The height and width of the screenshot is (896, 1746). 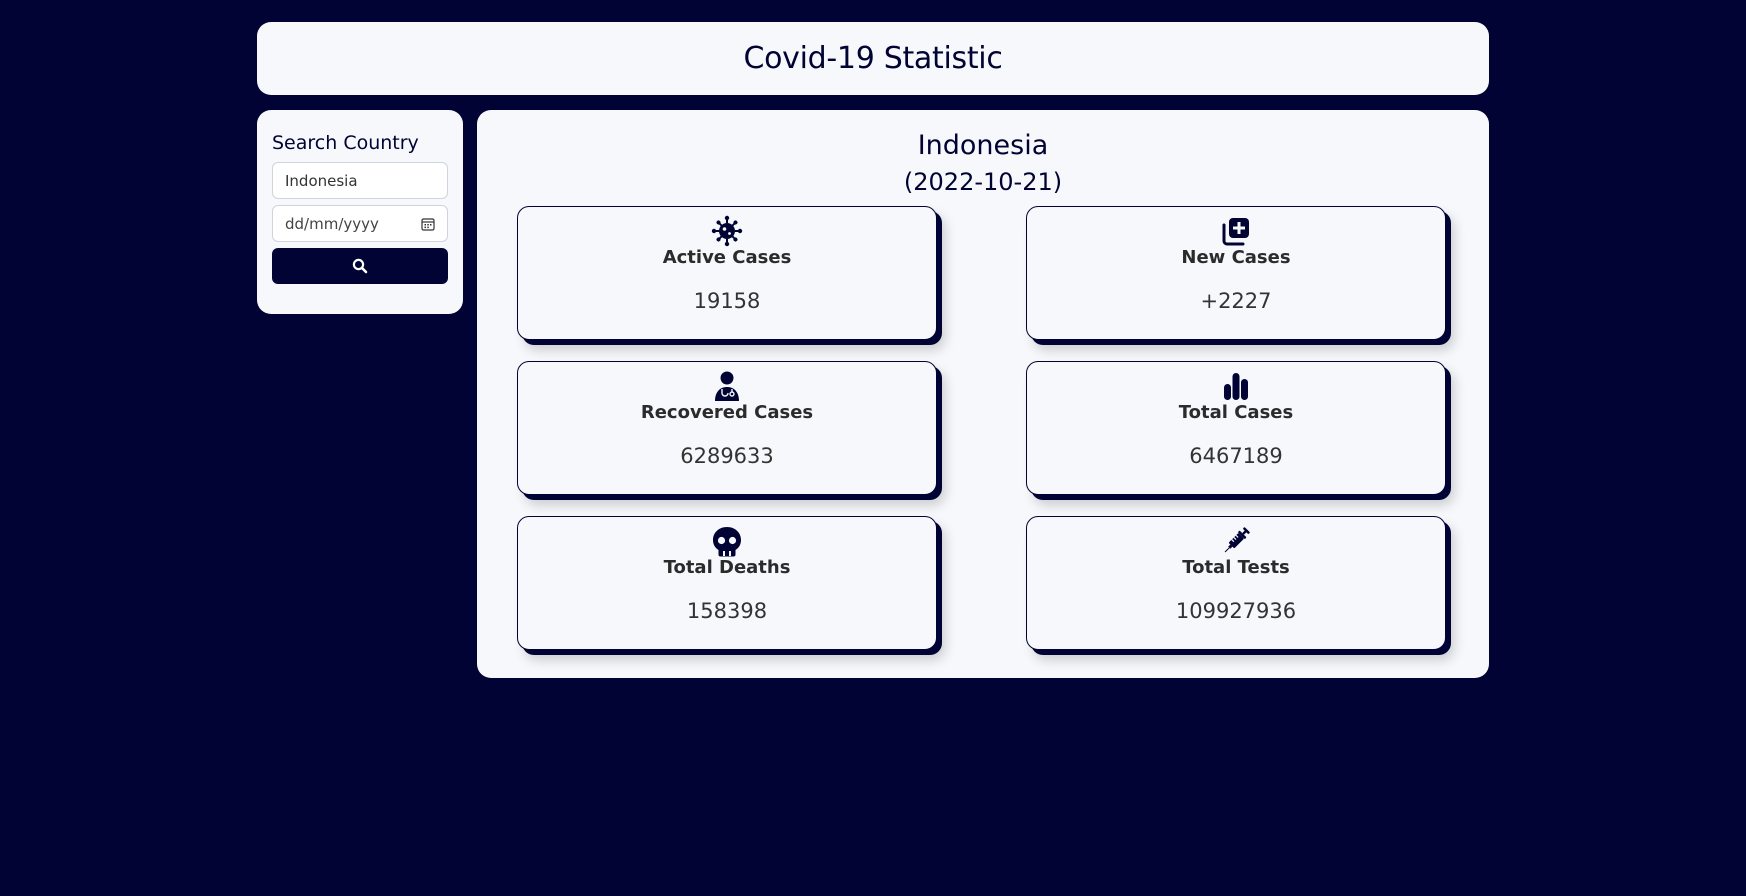 What do you see at coordinates (345, 143) in the screenshot?
I see `search-title: Search Country` at bounding box center [345, 143].